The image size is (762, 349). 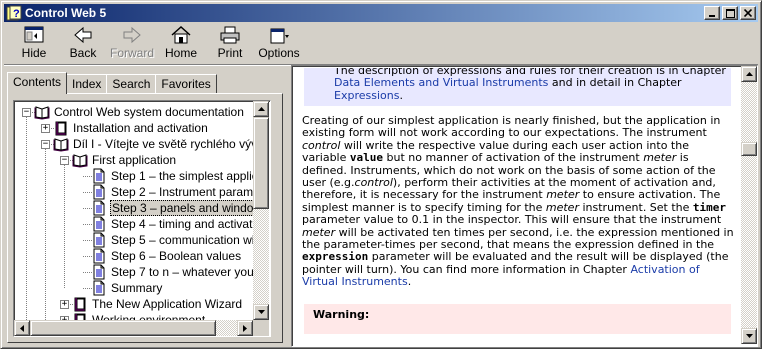 What do you see at coordinates (335, 257) in the screenshot?
I see `code-expression: expression` at bounding box center [335, 257].